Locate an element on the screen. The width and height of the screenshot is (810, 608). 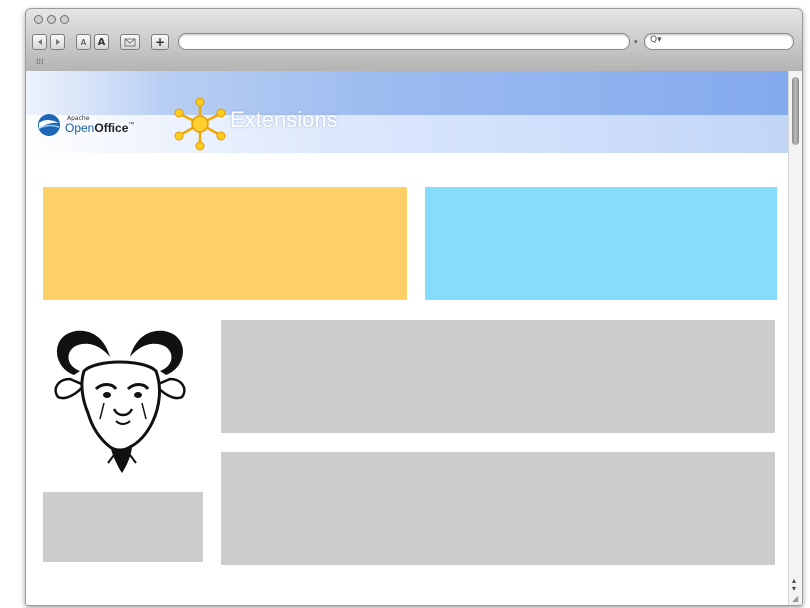
openoffice-gull-icon is located at coordinates (49, 125).